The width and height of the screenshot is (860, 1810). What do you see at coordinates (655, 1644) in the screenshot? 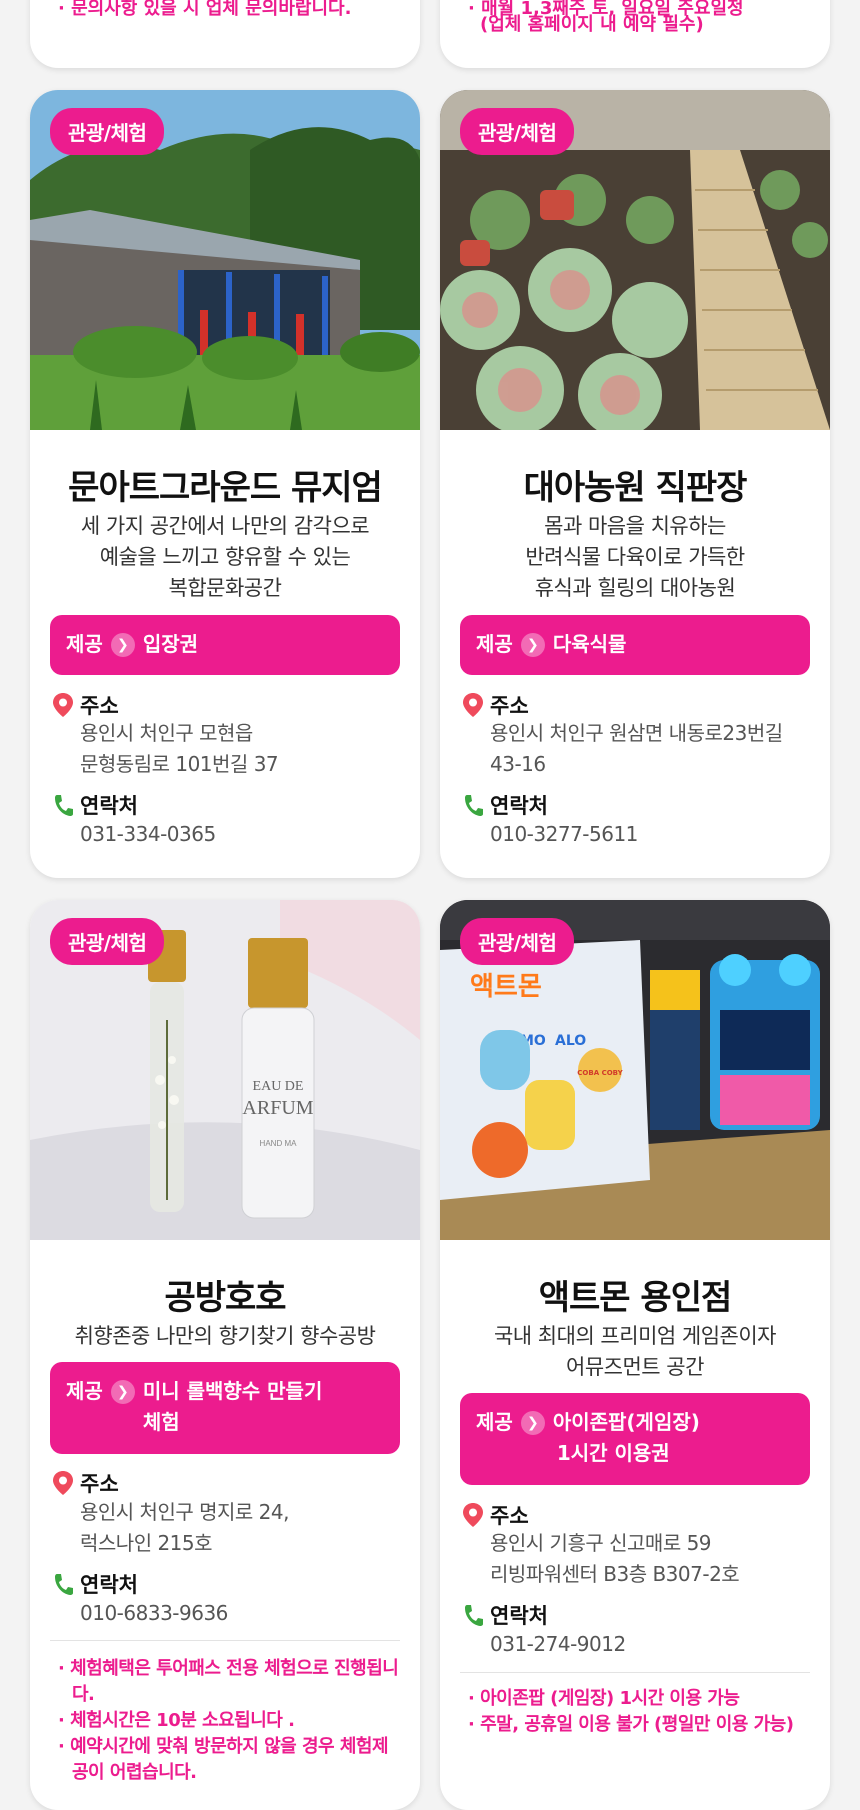
I see `contact-value: 031-274-9012` at bounding box center [655, 1644].